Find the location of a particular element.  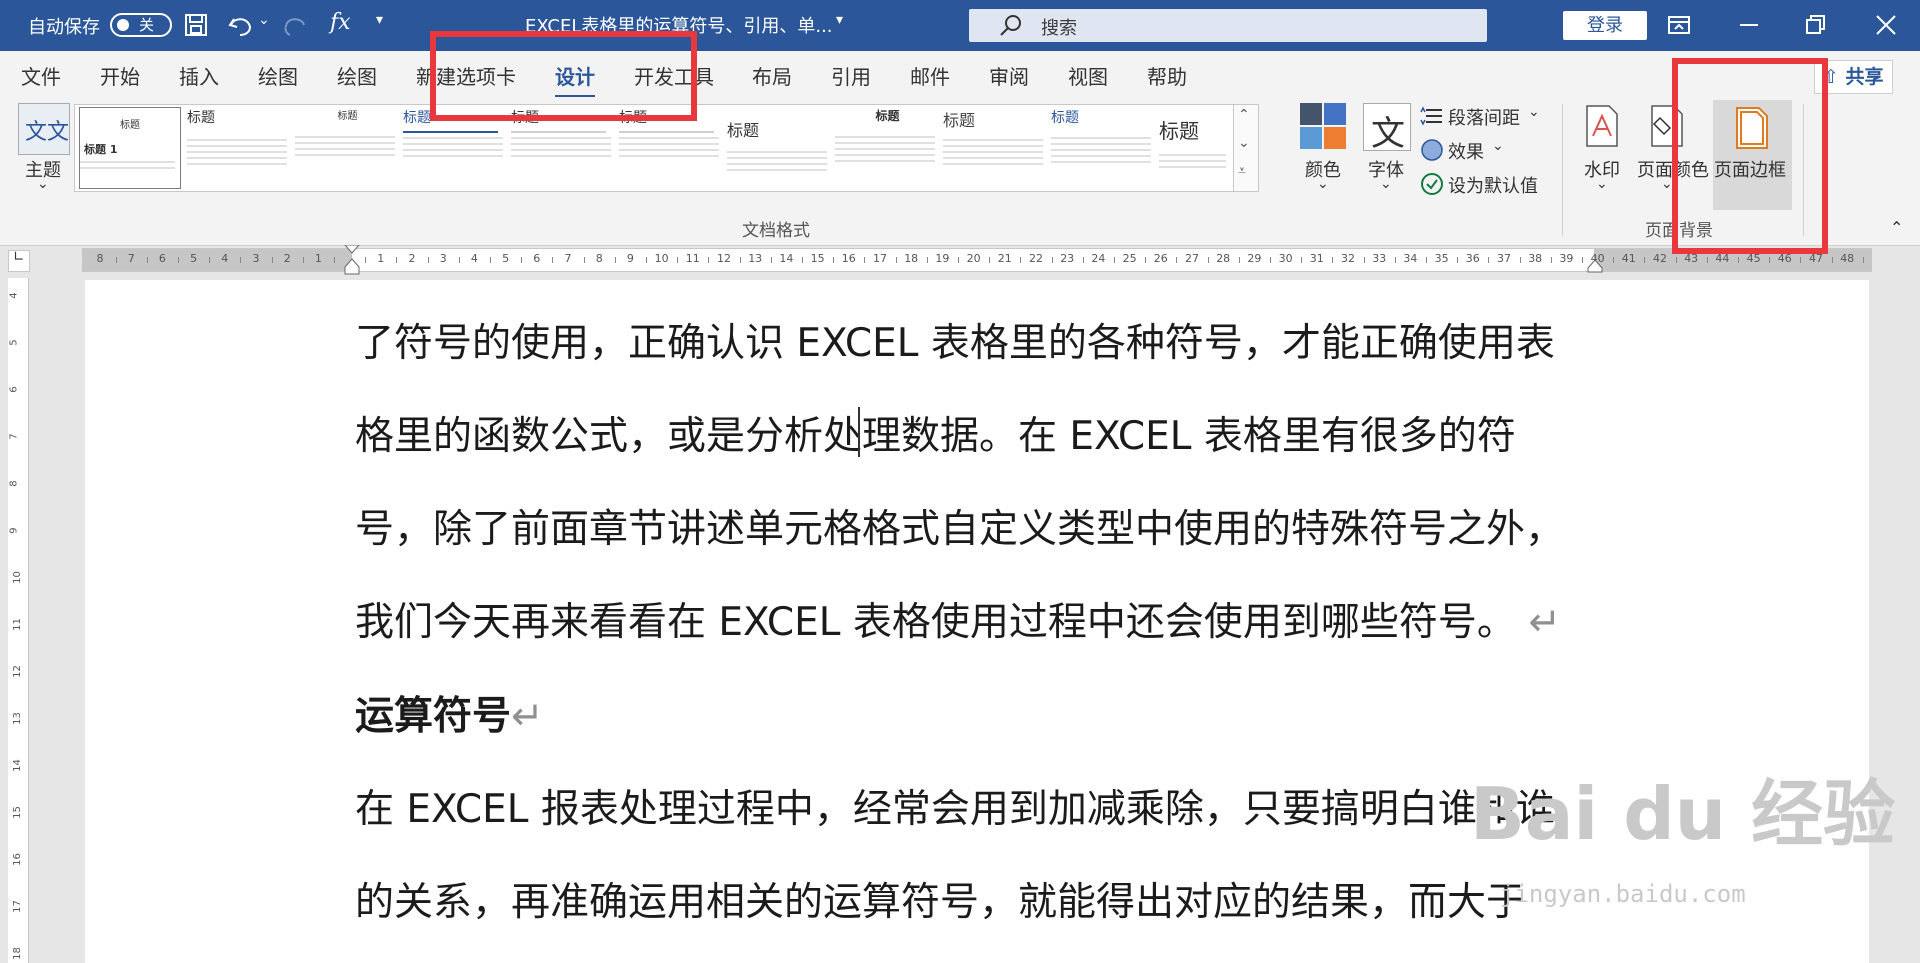

gallery-more-icon: ⩡ is located at coordinates (1242, 171).